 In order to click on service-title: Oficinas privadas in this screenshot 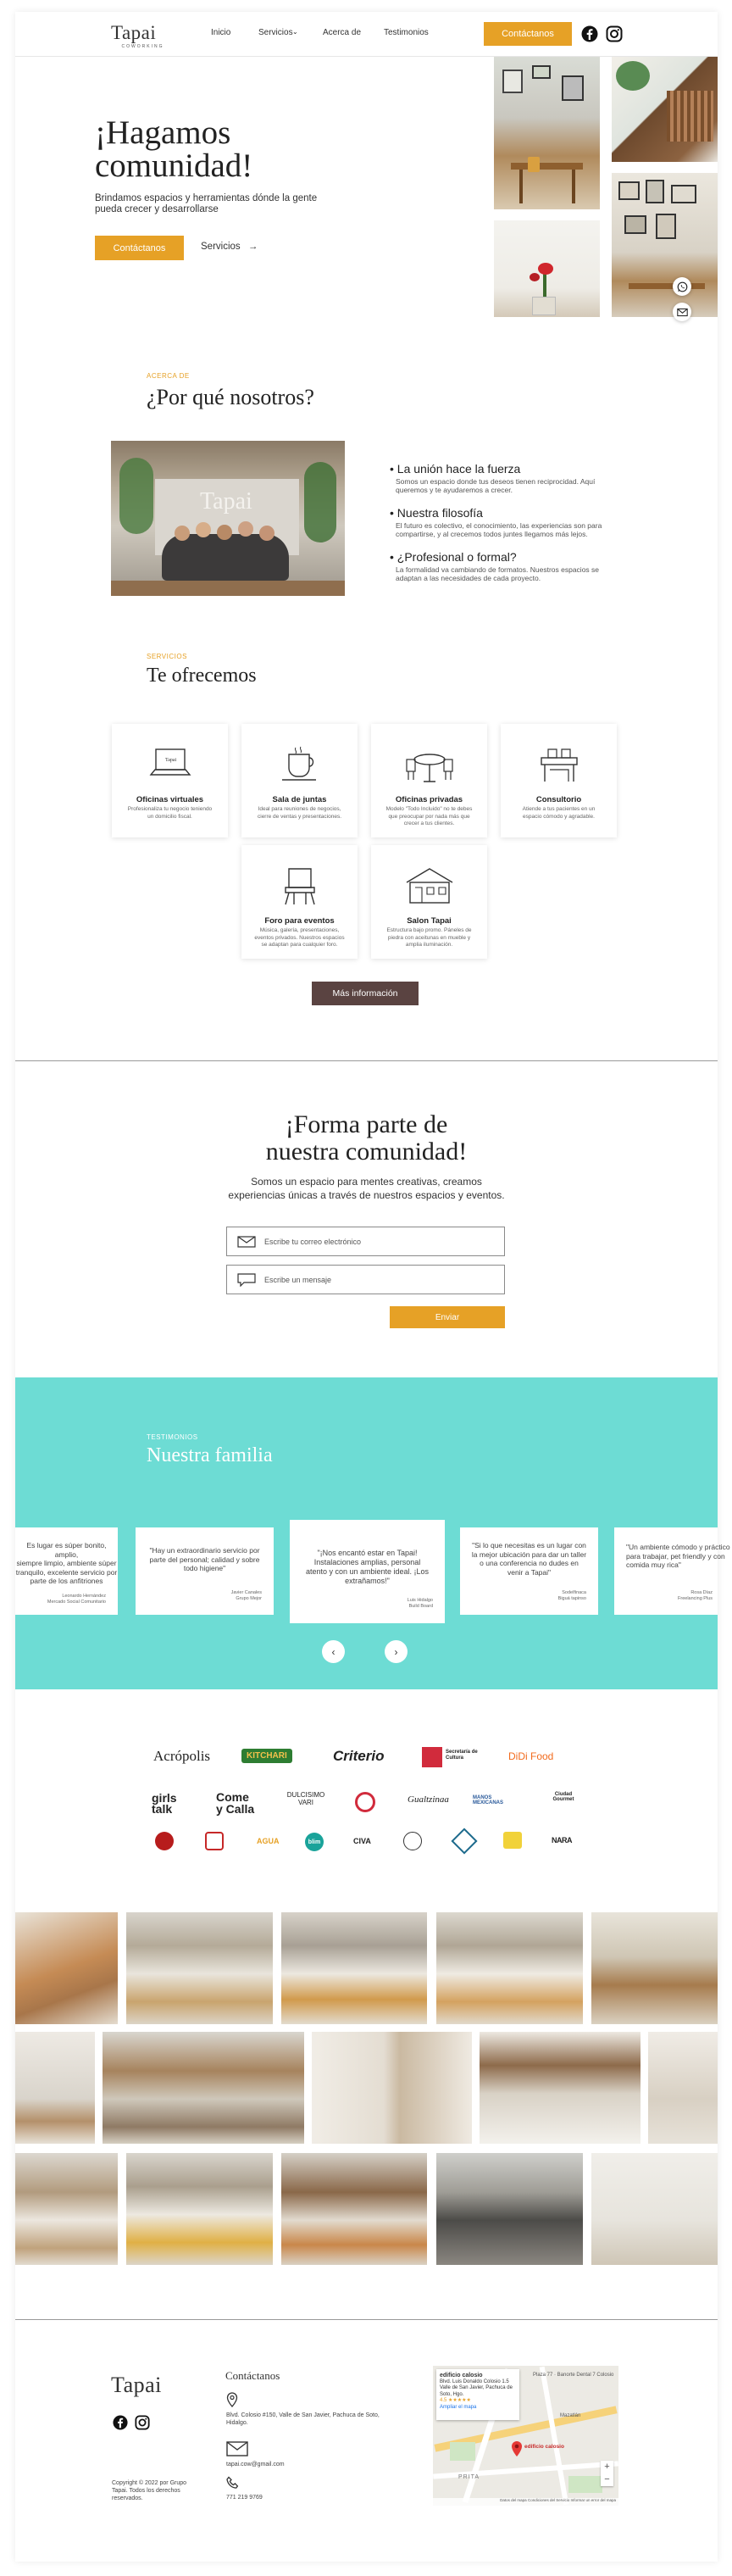, I will do `click(429, 799)`.